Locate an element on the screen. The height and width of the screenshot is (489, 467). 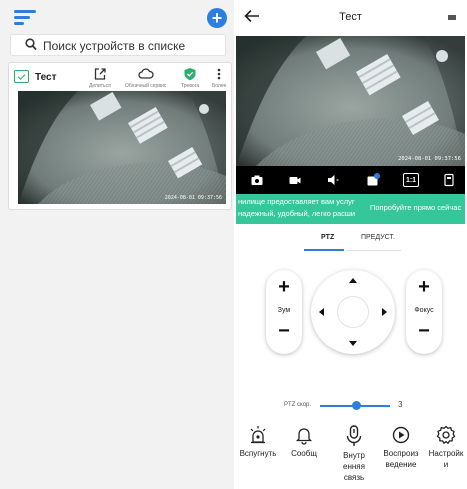
alarm-label: Тревога is located at coordinates (190, 86).